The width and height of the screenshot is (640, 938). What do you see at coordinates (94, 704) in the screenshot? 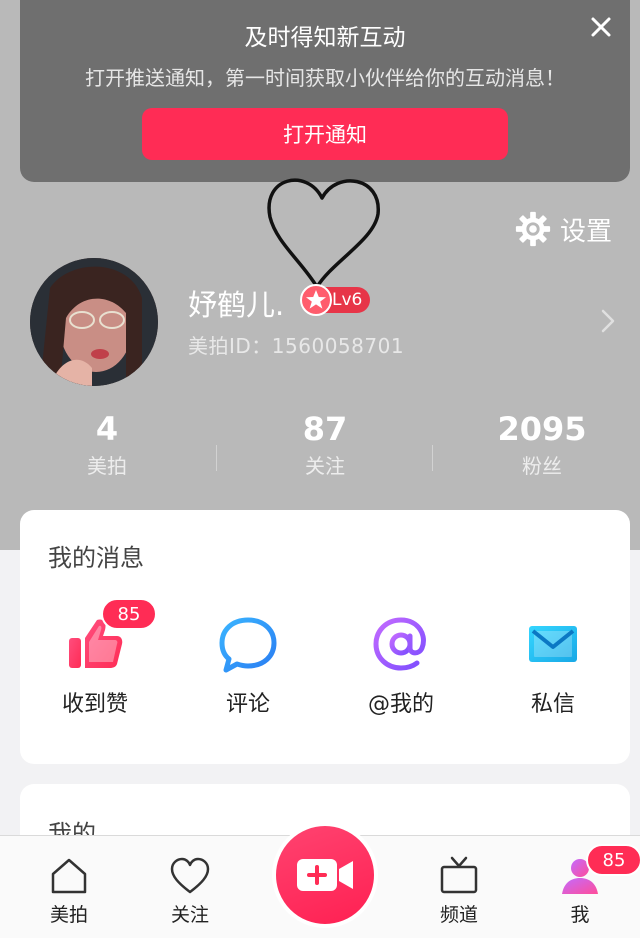
I see `msg-item-label: 收到赞` at bounding box center [94, 704].